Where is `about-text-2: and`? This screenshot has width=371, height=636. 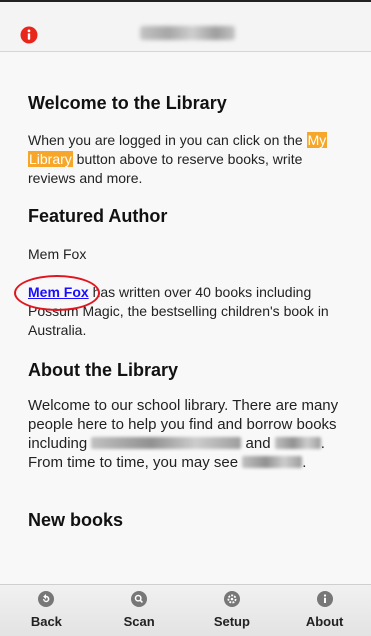
about-text-2: and is located at coordinates (258, 443).